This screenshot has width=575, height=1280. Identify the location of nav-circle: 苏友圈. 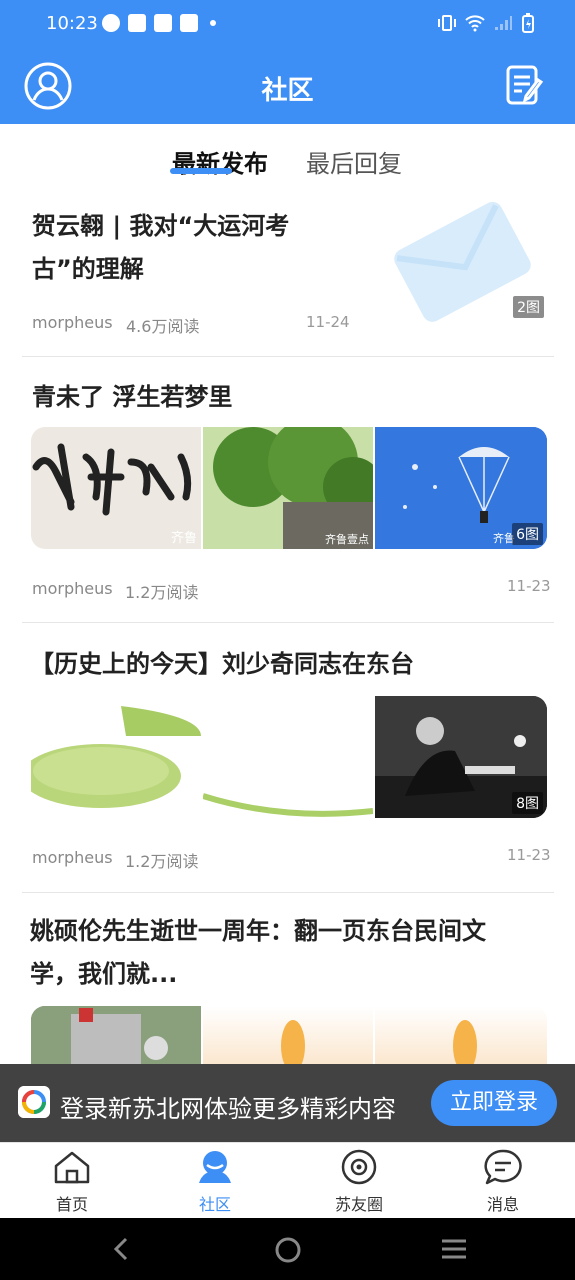
(359, 1182).